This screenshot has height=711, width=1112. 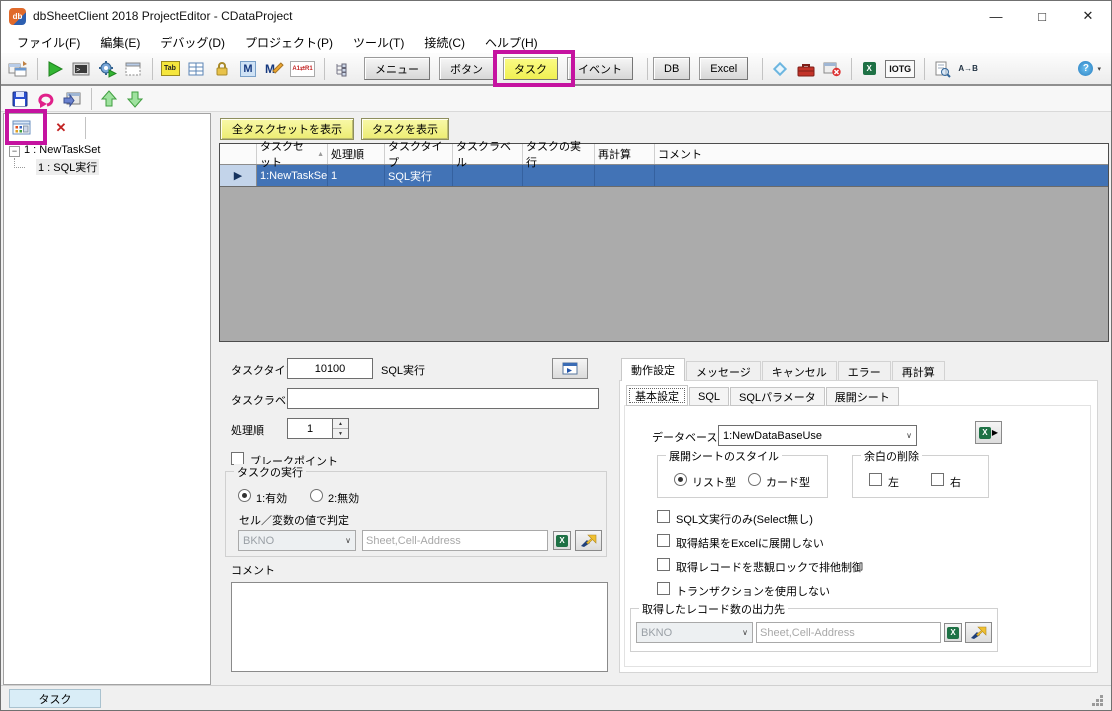 I want to click on output-excel-button: X, so click(x=953, y=632).